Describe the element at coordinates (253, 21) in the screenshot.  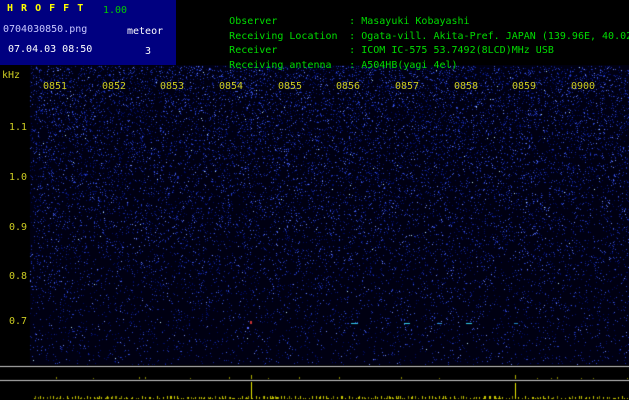
I see `info-label: Observer` at that location.